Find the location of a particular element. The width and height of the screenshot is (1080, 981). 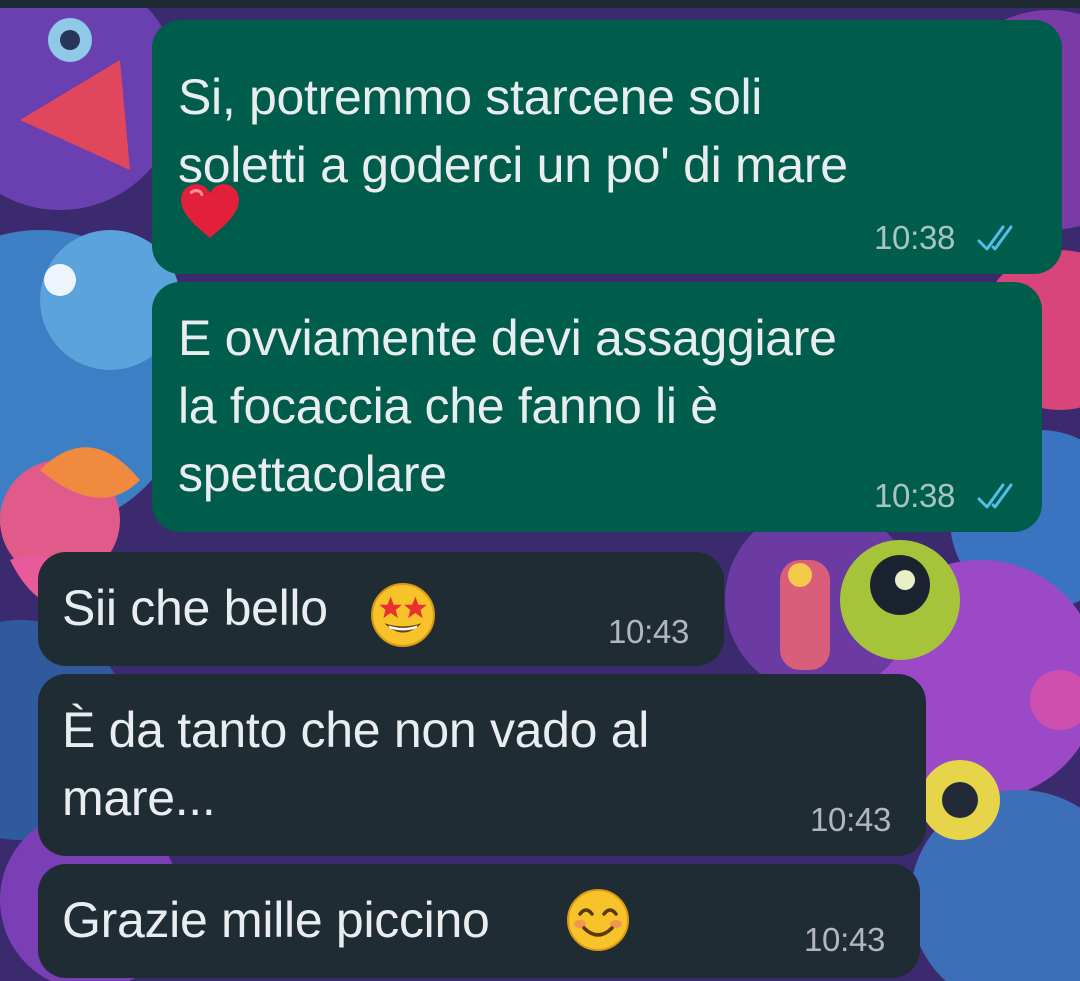

message-text: Sii che bello is located at coordinates (195, 608).